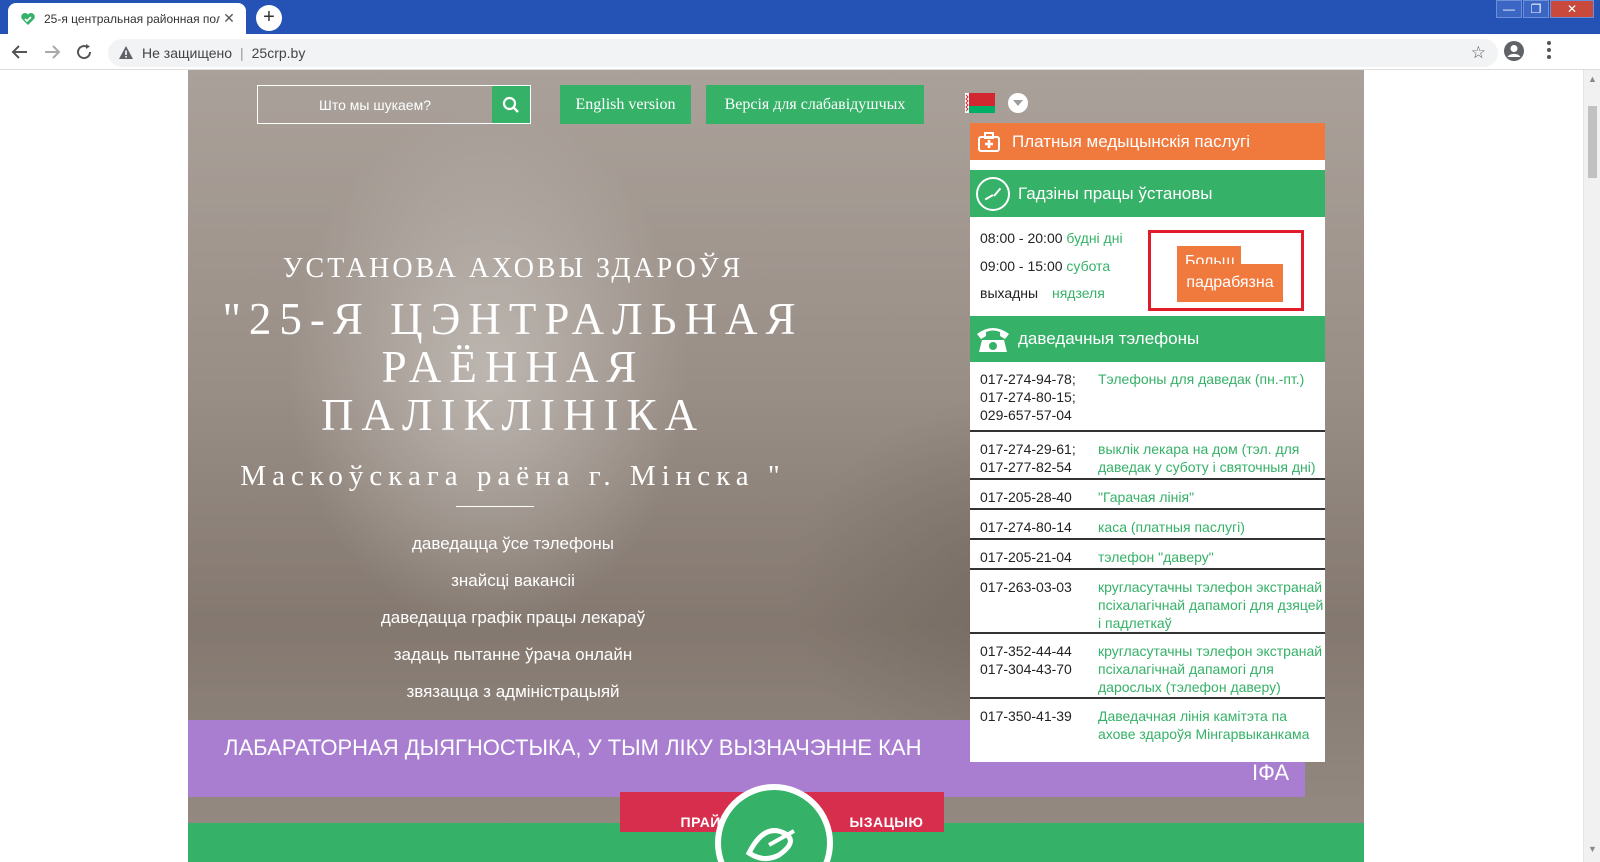 The width and height of the screenshot is (1600, 862). What do you see at coordinates (625, 104) in the screenshot?
I see `english-version-button: English version` at bounding box center [625, 104].